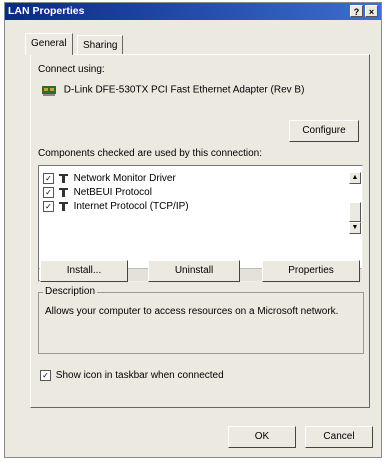 This screenshot has width=385, height=462. I want to click on ok-button: OK, so click(262, 437).